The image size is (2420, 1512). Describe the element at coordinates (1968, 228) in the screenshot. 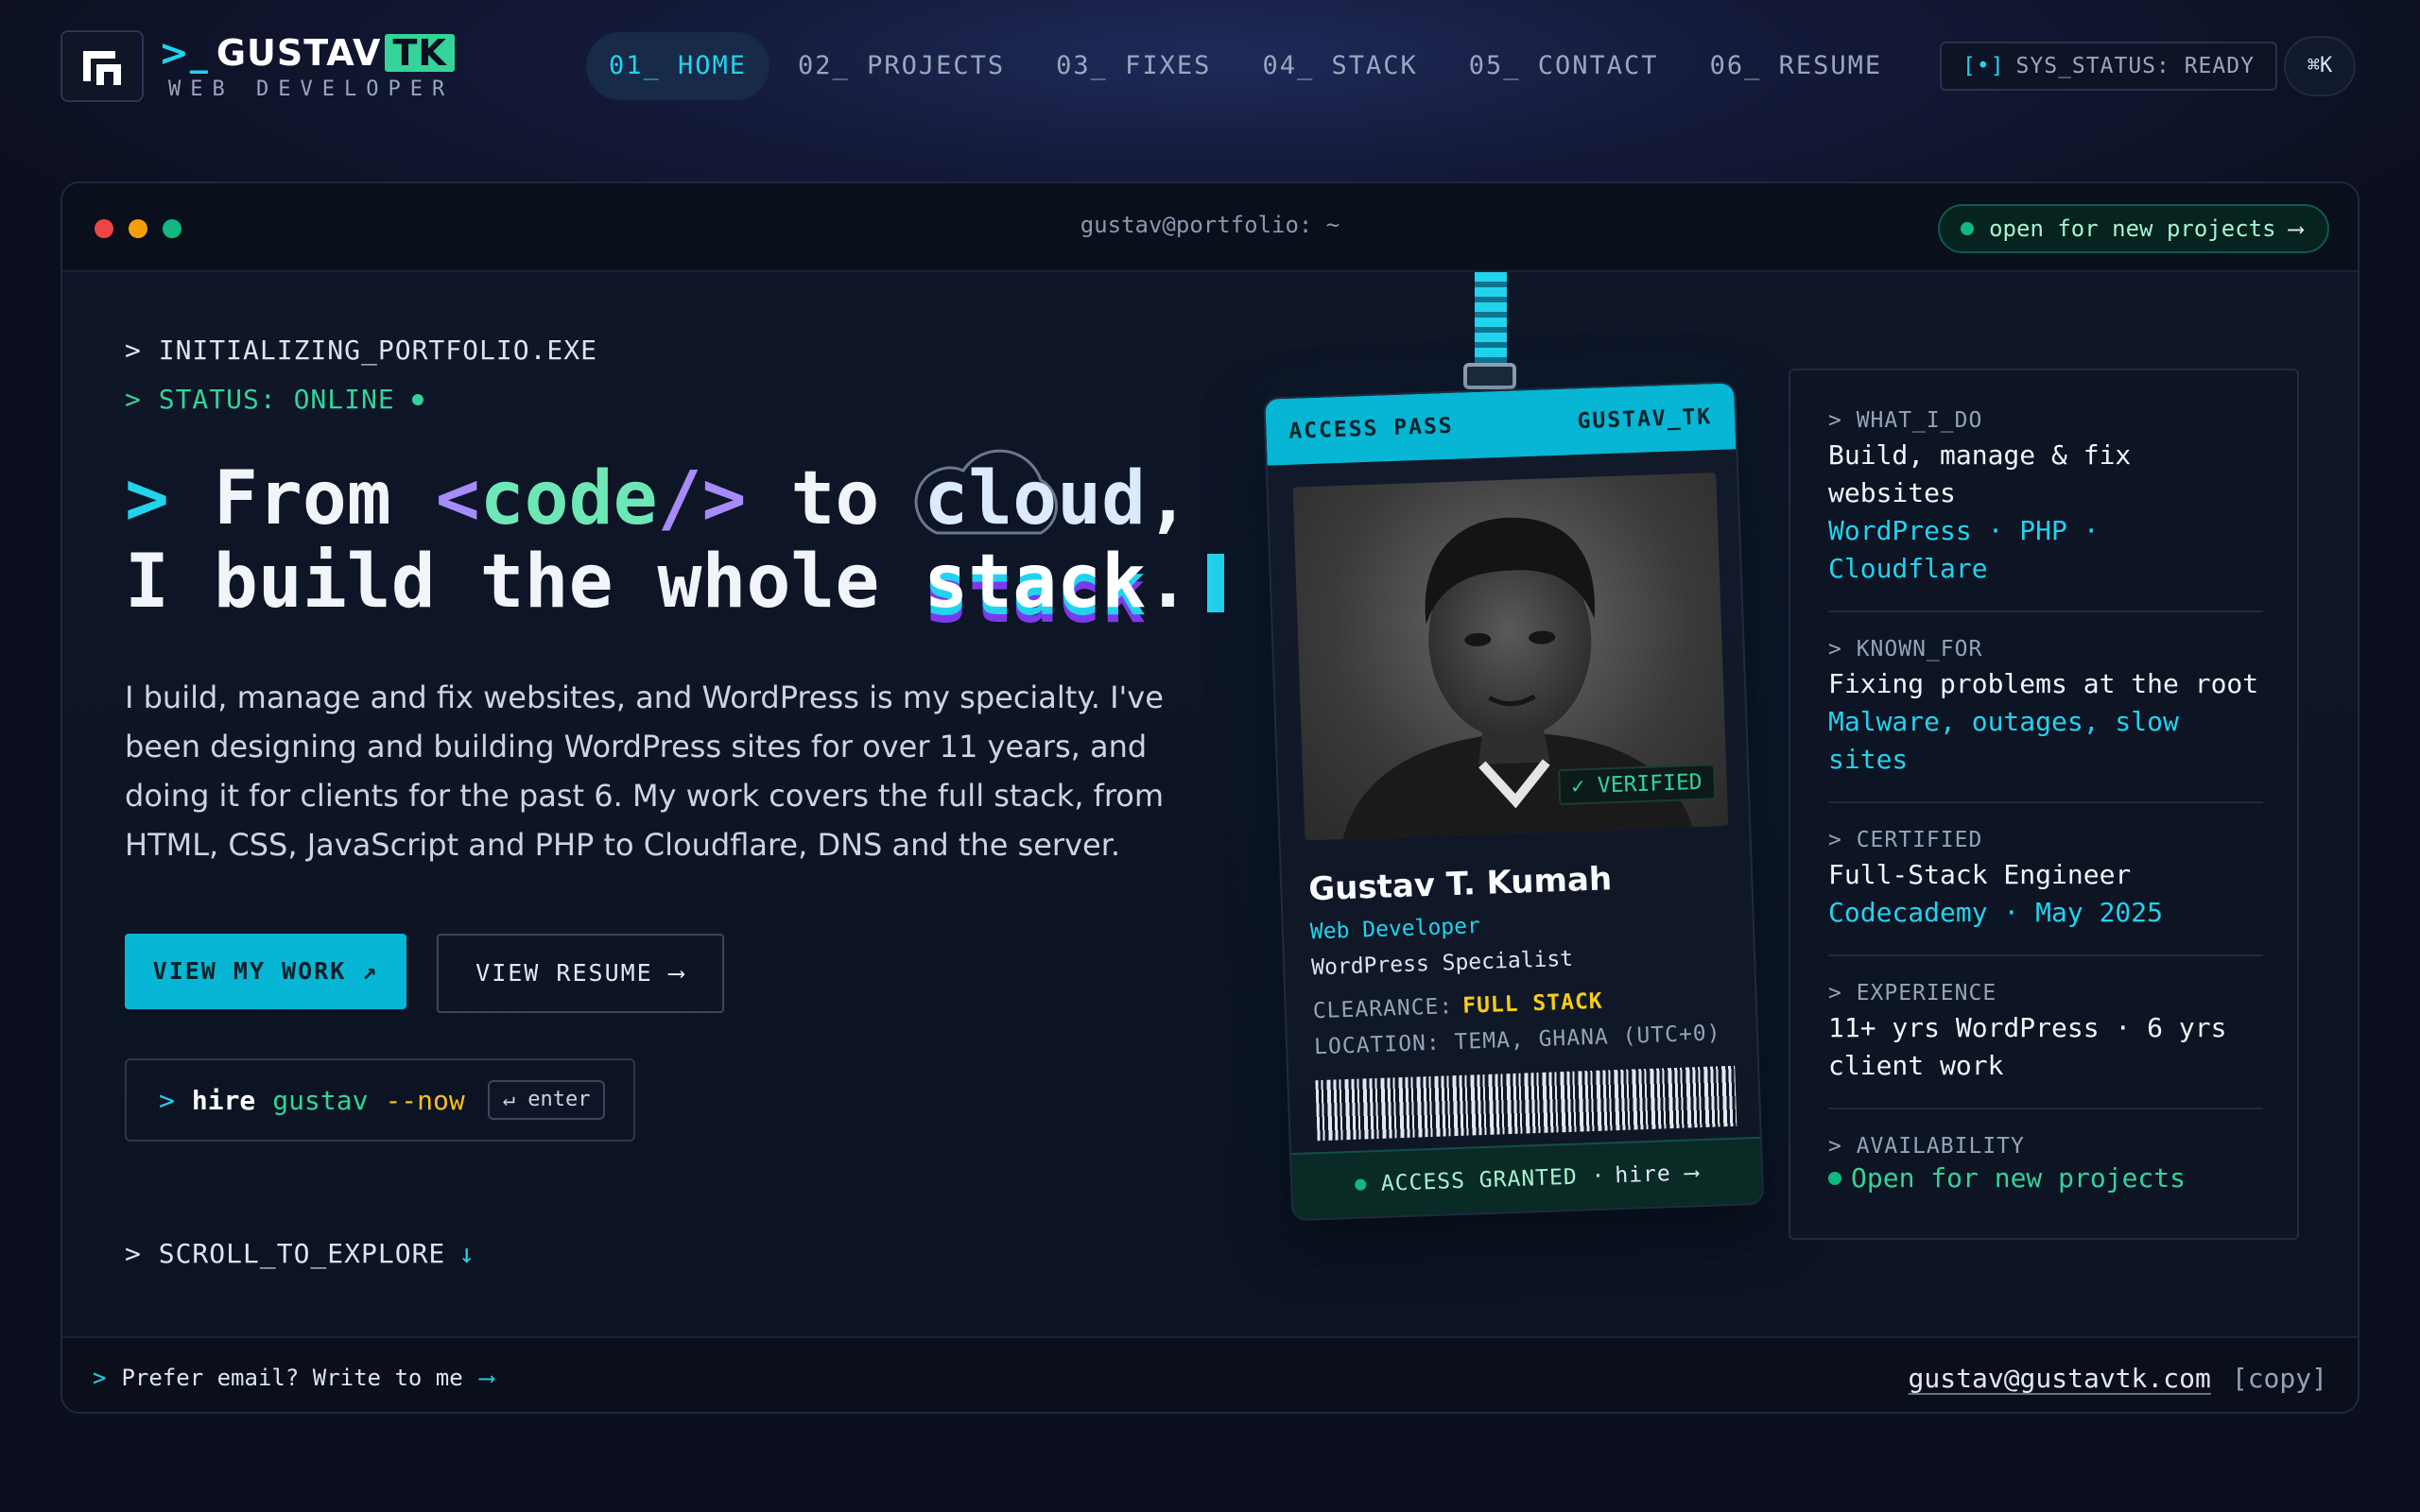

I see `online-dot-icon` at that location.